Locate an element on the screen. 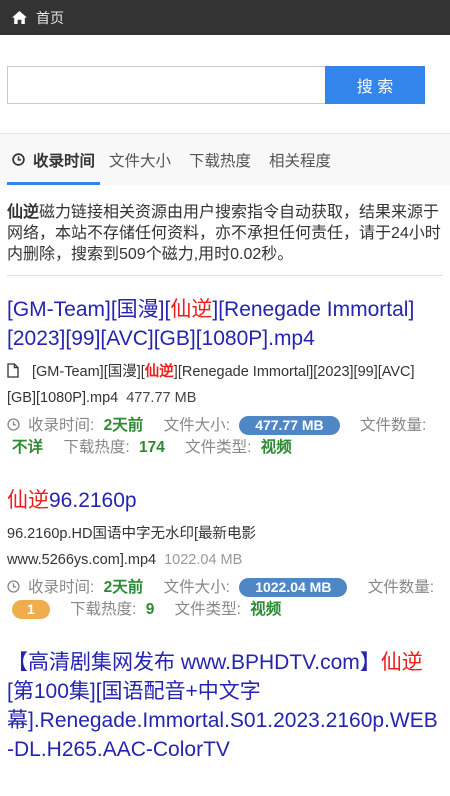 Image resolution: width=450 pixels, height=796 pixels. tab-sort-by-download-heat: 下载热度 is located at coordinates (220, 159).